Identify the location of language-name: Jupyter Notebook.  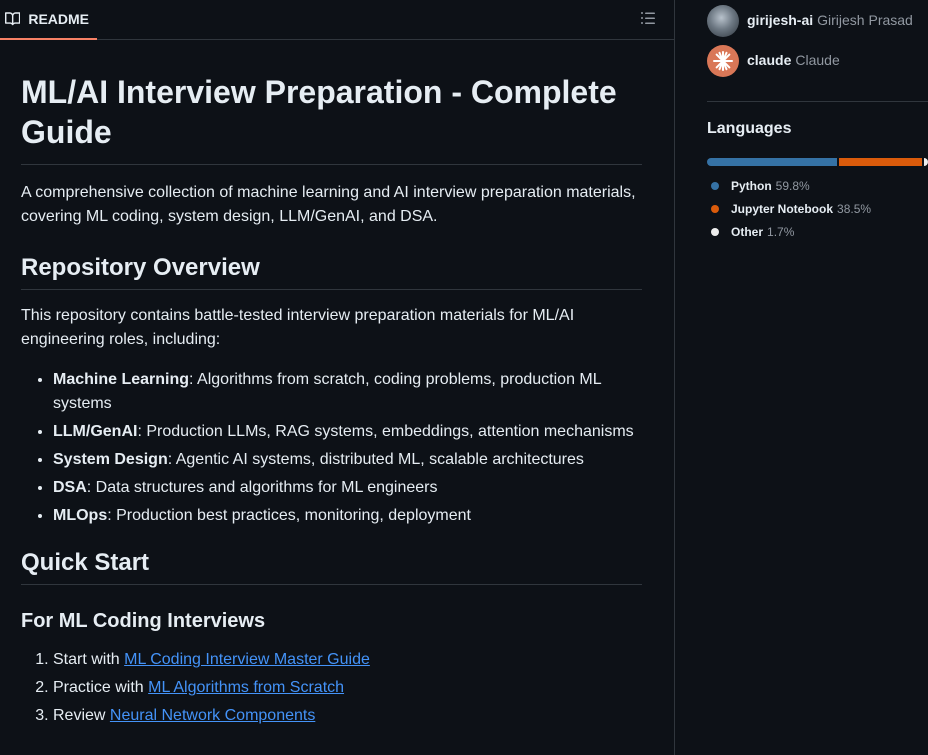
(782, 208).